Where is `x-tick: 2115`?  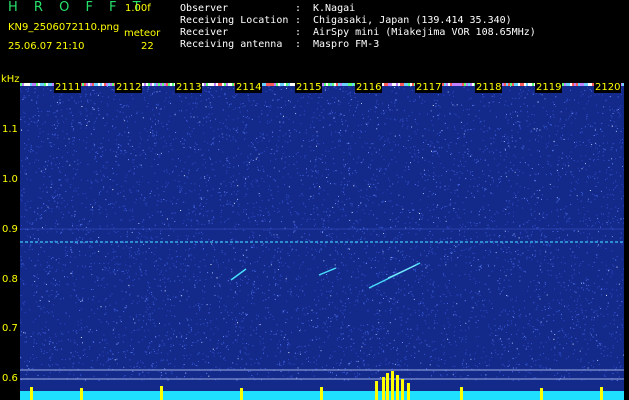
x-tick: 2115 is located at coordinates (309, 87).